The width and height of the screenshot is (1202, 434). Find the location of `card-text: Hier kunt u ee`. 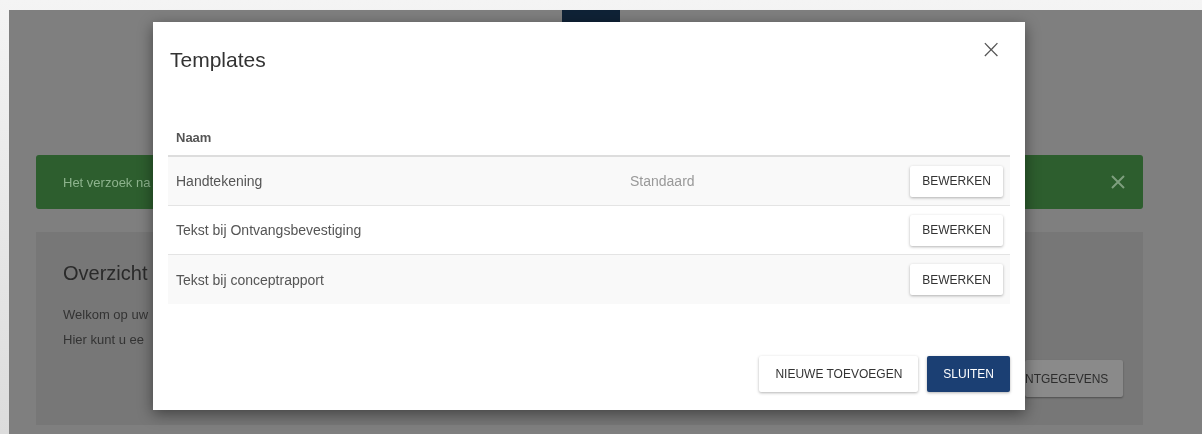

card-text: Hier kunt u ee is located at coordinates (103, 340).